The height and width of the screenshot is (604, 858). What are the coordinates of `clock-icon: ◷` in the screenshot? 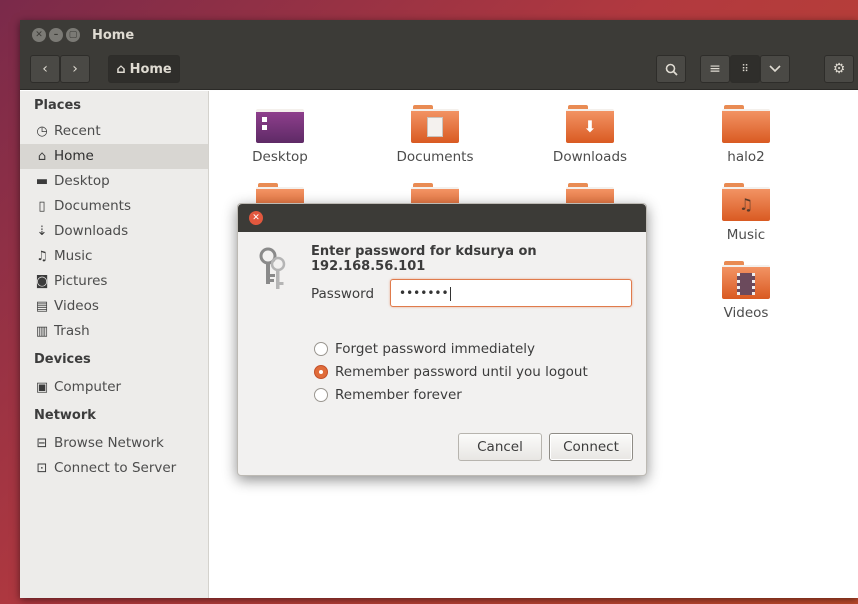 It's located at (42, 131).